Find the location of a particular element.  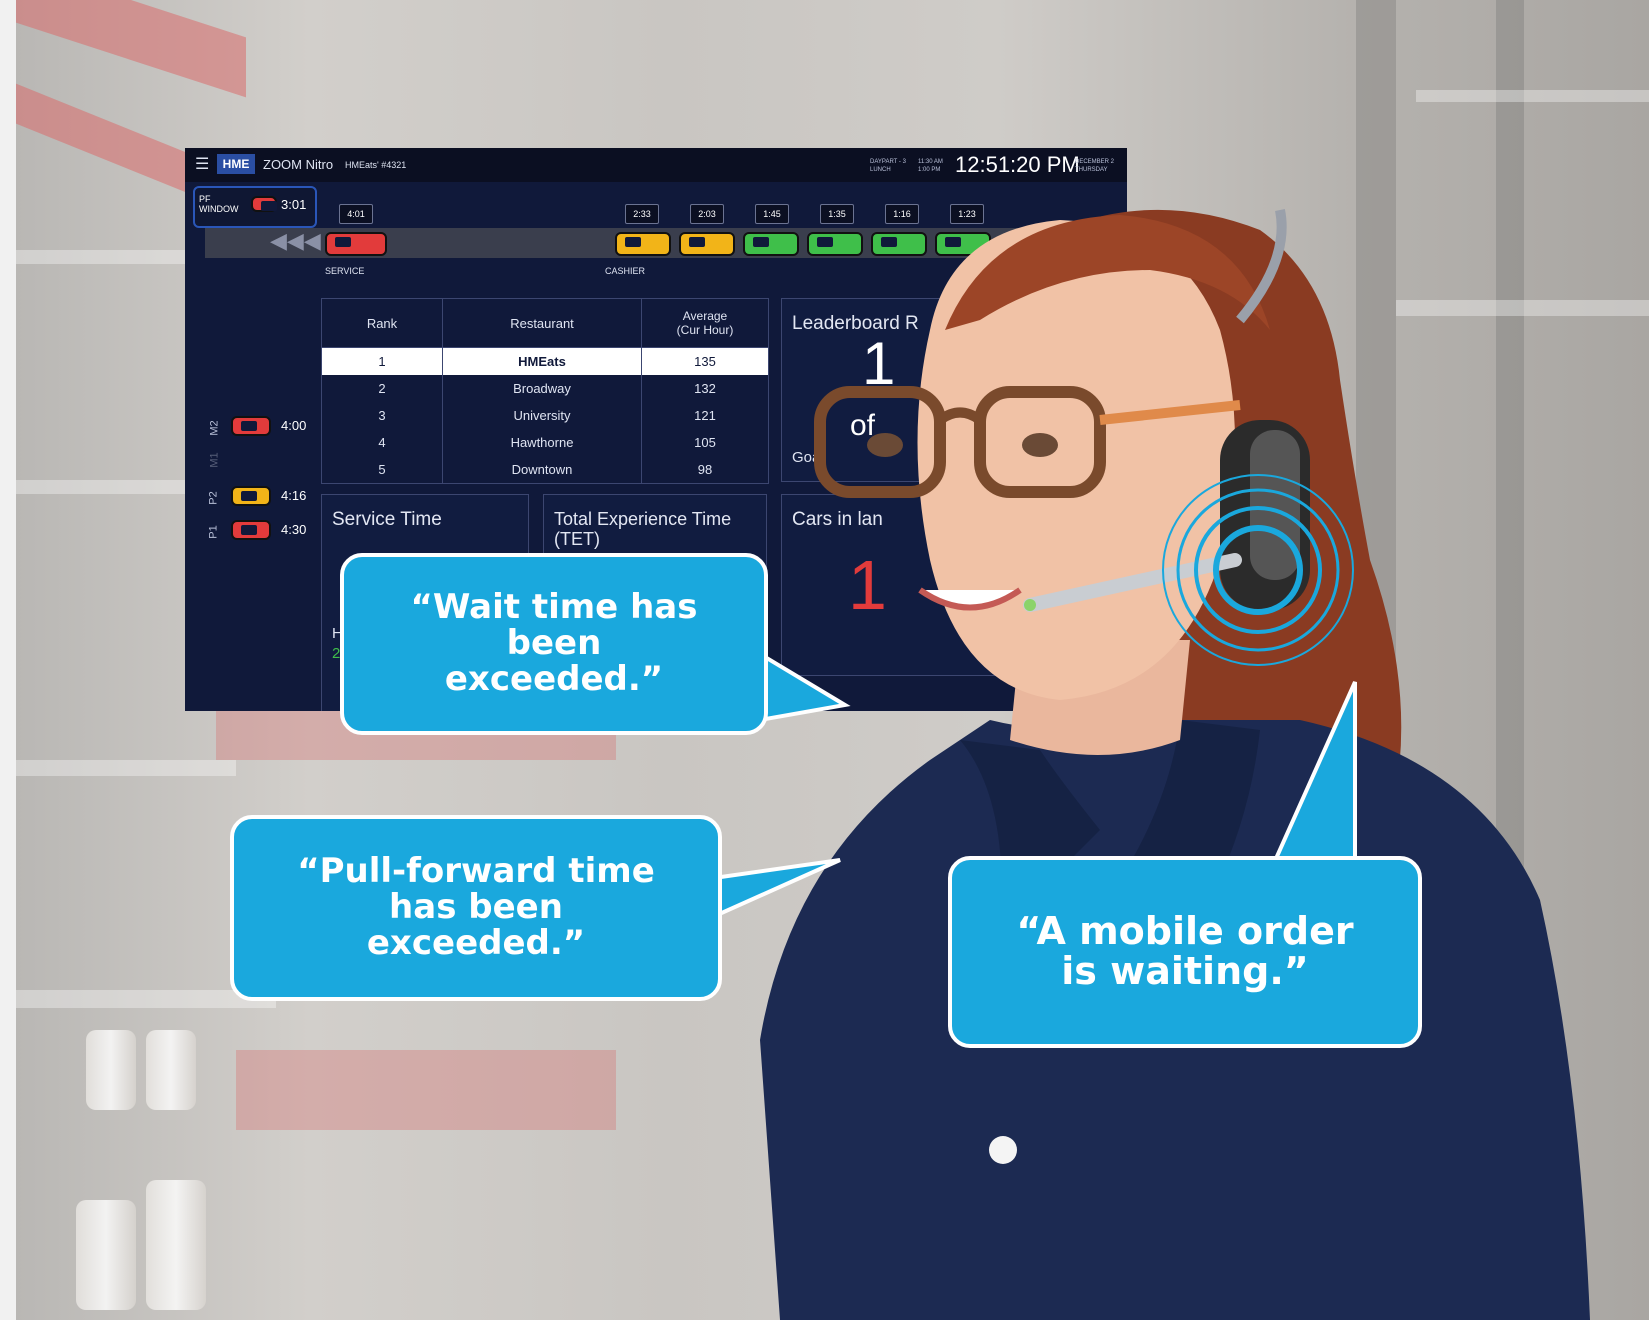

shirt-button is located at coordinates (1003, 1150).